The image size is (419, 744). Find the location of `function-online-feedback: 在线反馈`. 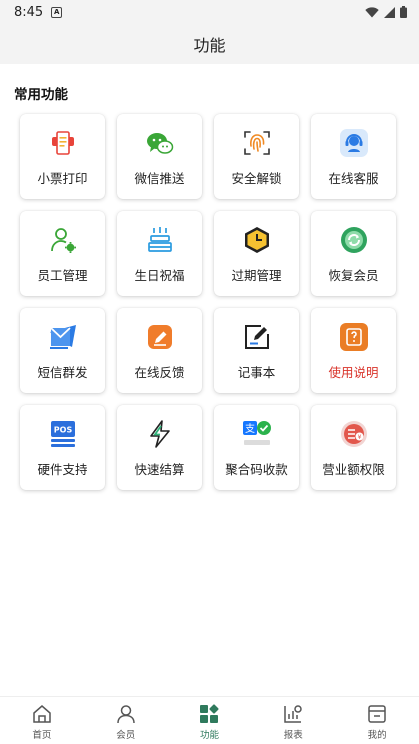

function-online-feedback: 在线反馈 is located at coordinates (159, 350).